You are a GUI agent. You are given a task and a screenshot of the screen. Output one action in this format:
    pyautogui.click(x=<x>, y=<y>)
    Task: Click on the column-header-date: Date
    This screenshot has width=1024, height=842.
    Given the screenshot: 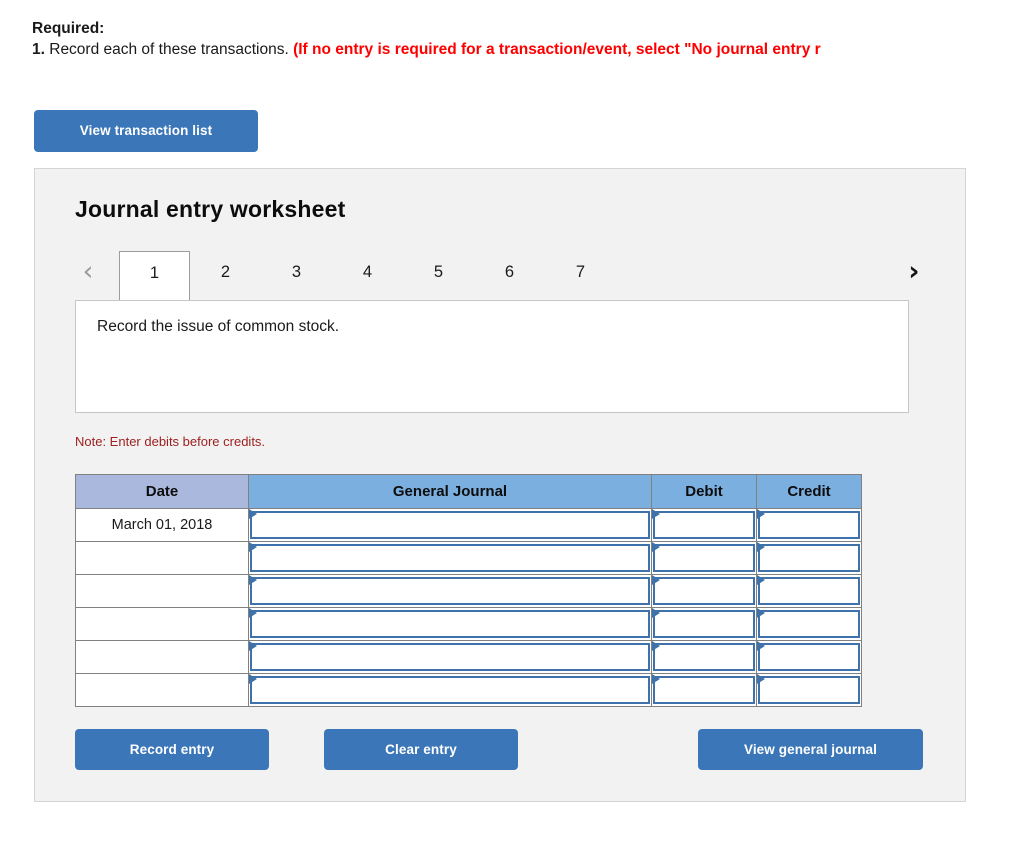 What is the action you would take?
    pyautogui.click(x=162, y=491)
    